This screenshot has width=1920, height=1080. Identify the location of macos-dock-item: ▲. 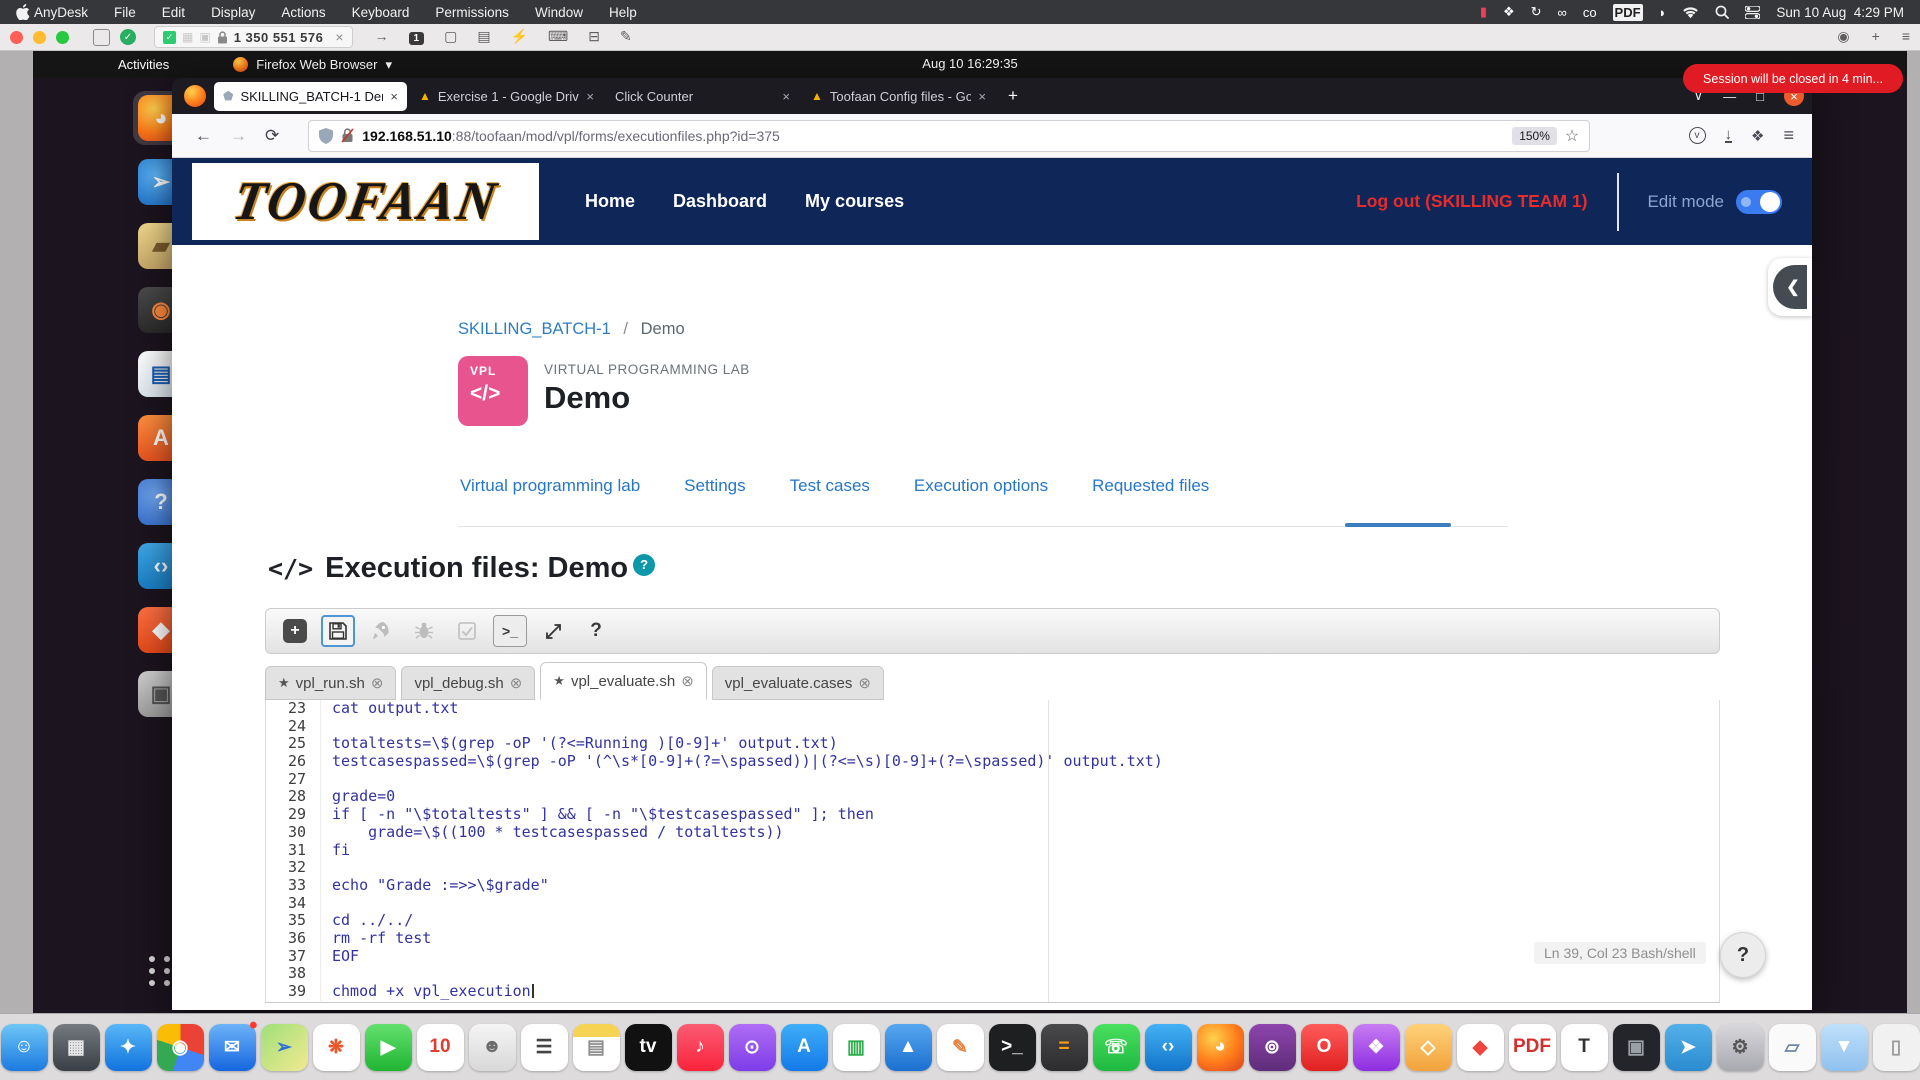
(908, 1047).